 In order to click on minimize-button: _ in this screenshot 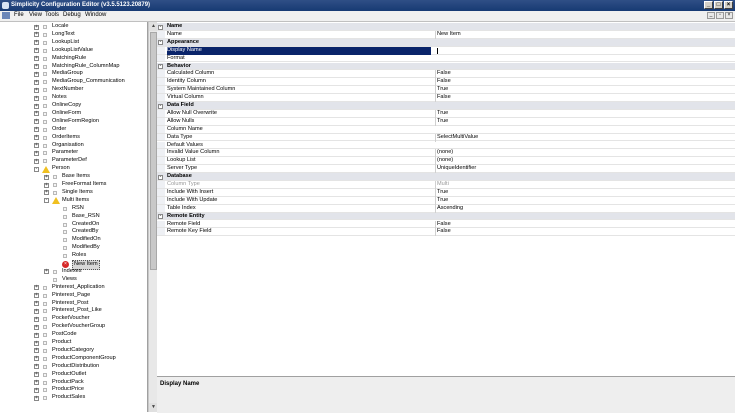, I will do `click(708, 5)`.